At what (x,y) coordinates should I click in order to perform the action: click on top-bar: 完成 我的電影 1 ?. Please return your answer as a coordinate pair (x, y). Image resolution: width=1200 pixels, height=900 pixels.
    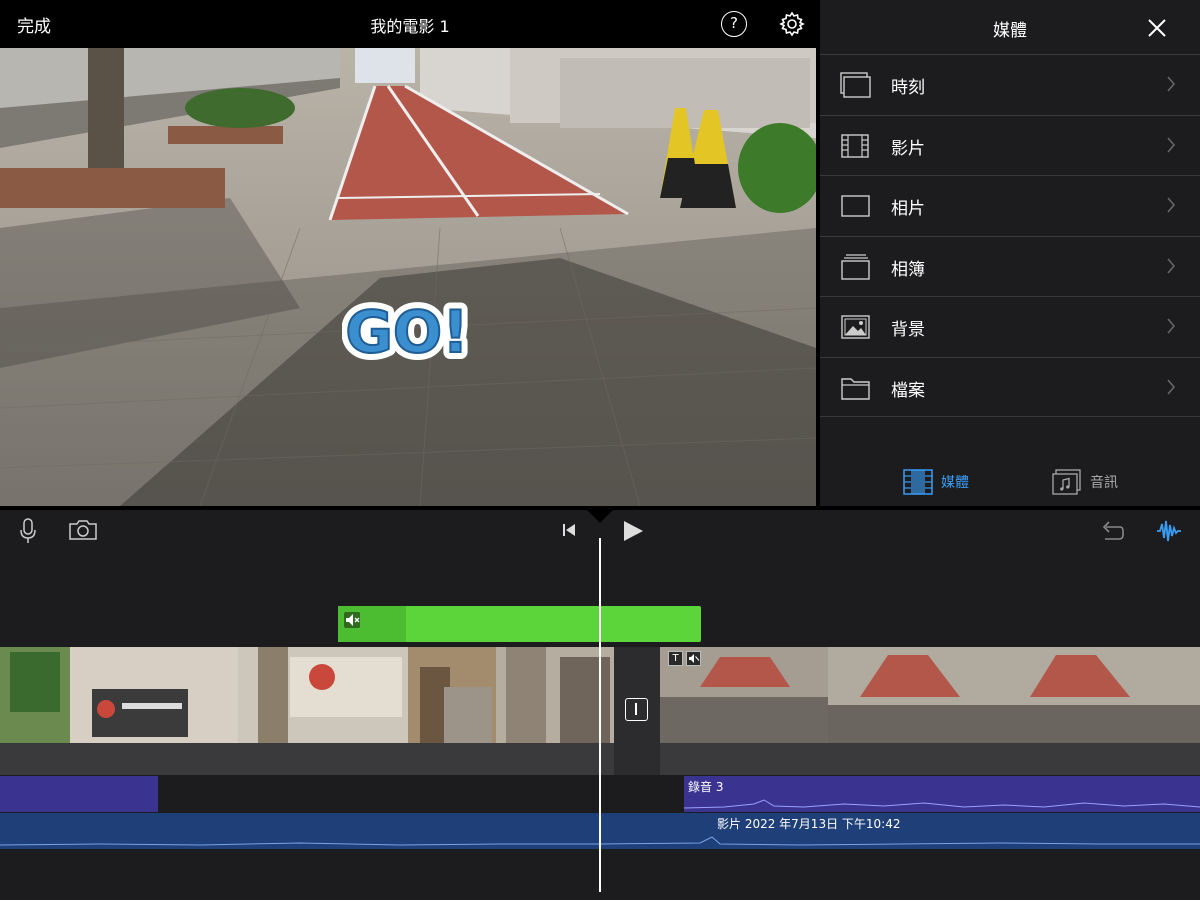
    Looking at the image, I should click on (410, 24).